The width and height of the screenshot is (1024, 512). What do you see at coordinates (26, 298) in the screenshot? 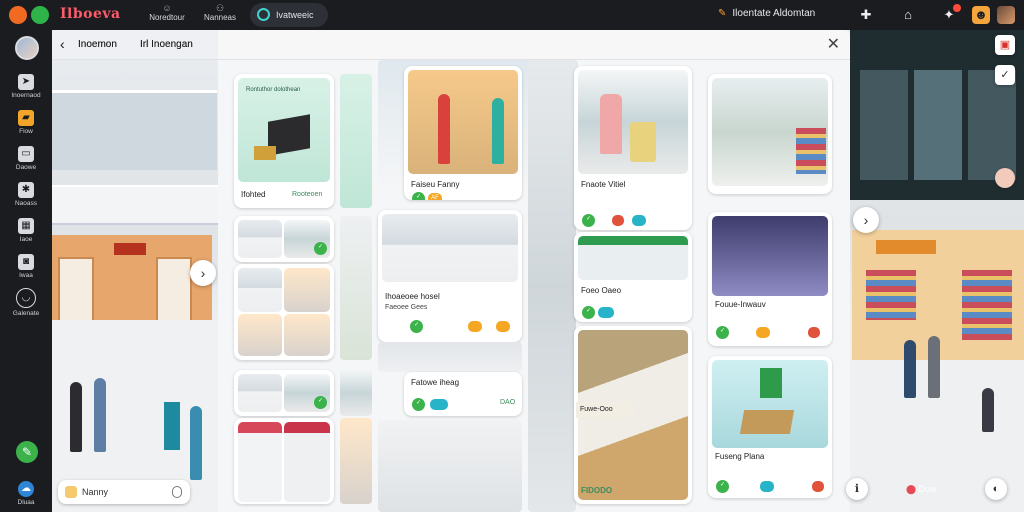
I see `power-icon: ◡` at bounding box center [26, 298].